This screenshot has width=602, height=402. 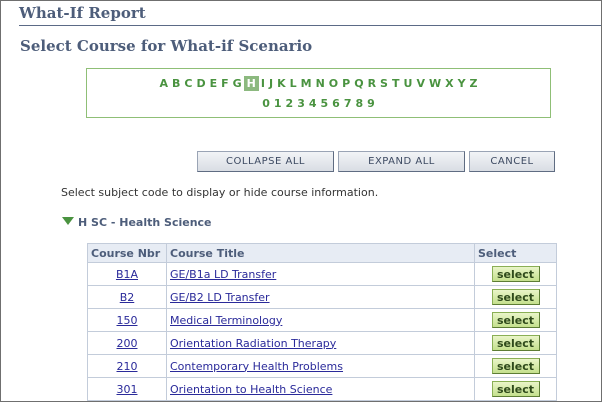 I want to click on letter-link: N, so click(x=320, y=83).